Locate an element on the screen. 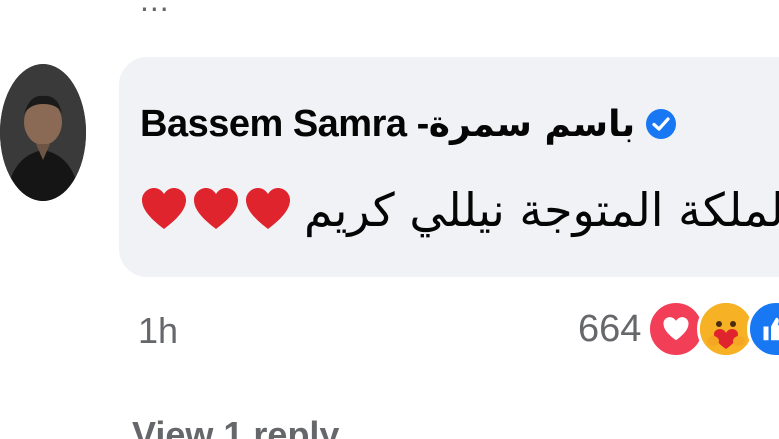  avatar-photo is located at coordinates (43, 132).